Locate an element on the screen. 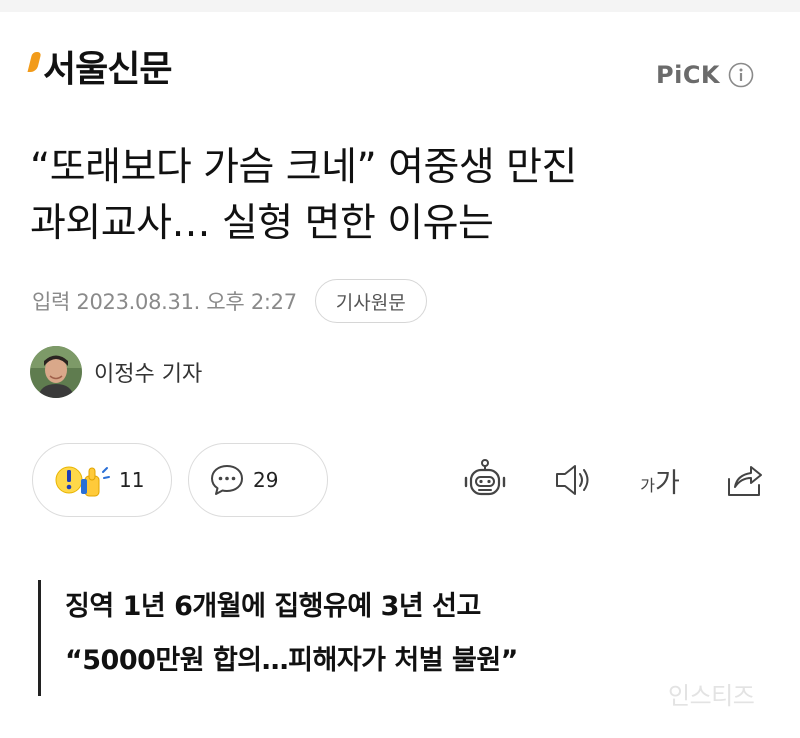 Image resolution: width=800 pixels, height=738 pixels. comment-icon is located at coordinates (227, 480).